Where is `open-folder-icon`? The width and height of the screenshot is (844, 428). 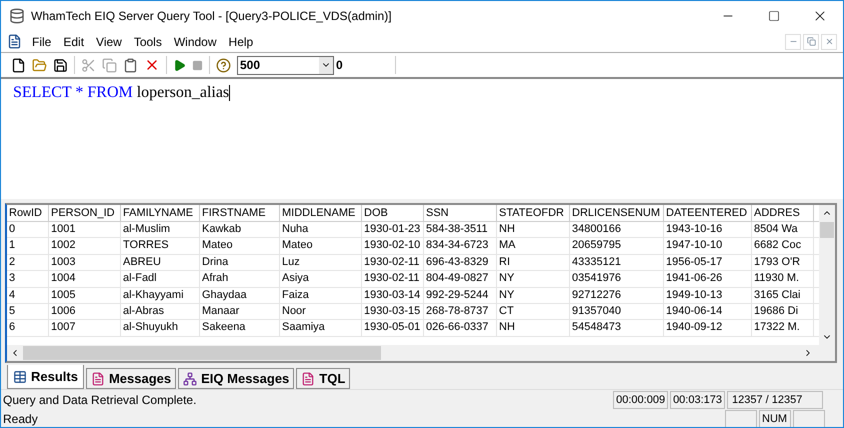
open-folder-icon is located at coordinates (39, 65).